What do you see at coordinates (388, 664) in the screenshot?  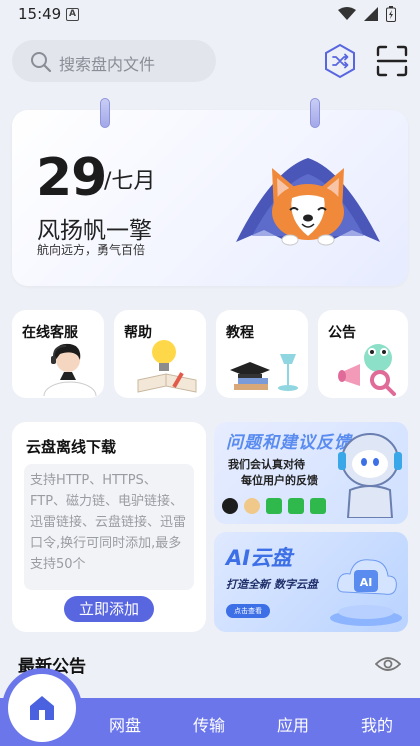 I see `eye-icon` at bounding box center [388, 664].